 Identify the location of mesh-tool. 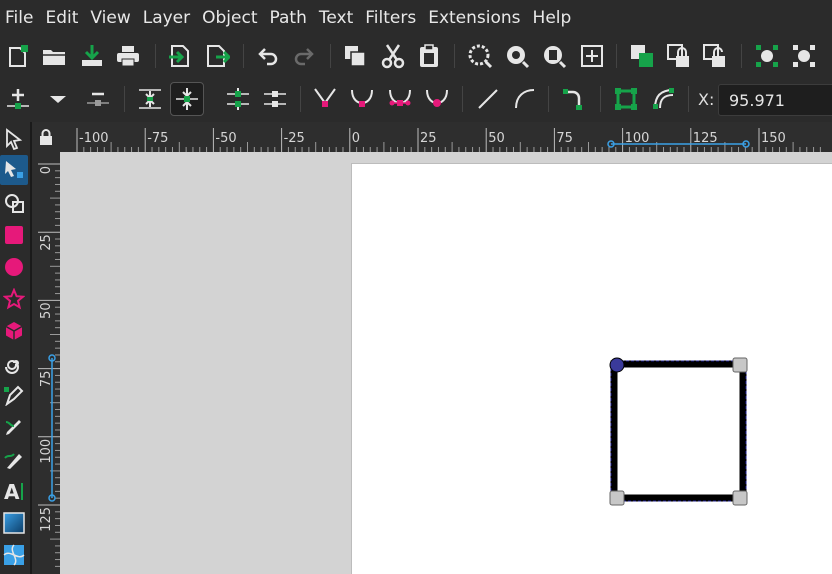
(14, 555).